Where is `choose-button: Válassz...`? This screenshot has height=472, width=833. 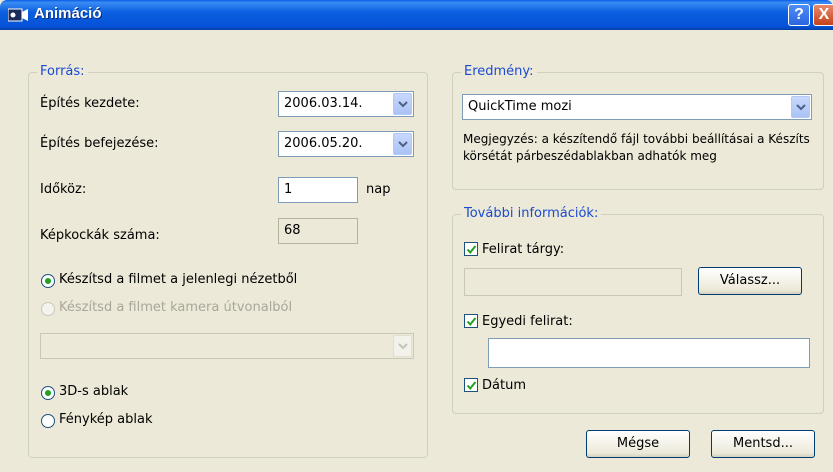
choose-button: Válassz... is located at coordinates (750, 281).